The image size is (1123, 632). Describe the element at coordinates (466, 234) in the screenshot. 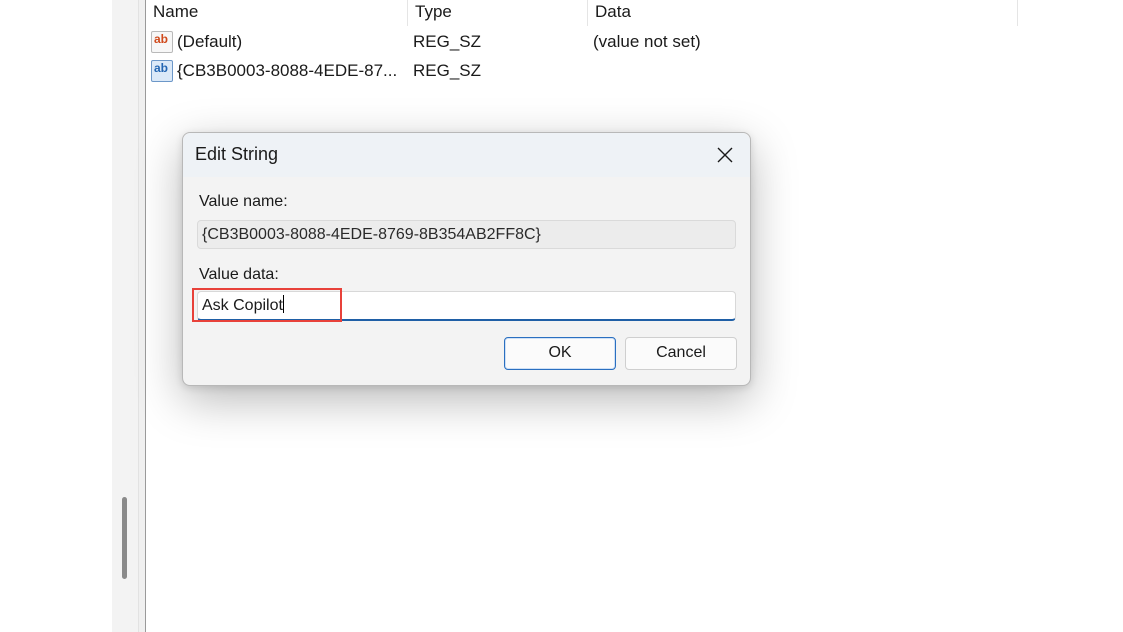

I see `value-name-field: {CB3B0003-8088-4EDE-8769-8B354AB2FF8C}` at that location.